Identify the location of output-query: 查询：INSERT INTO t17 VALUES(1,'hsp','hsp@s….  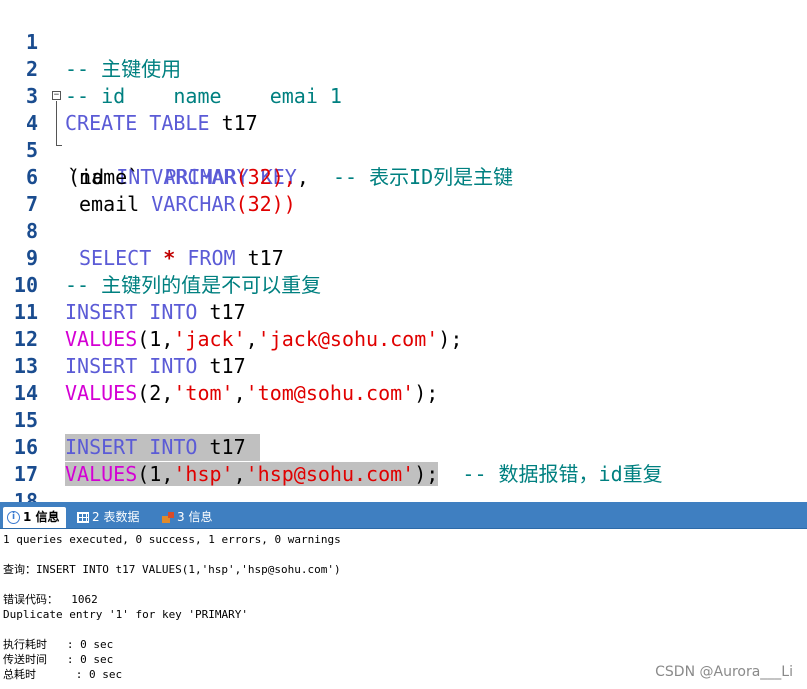
(172, 569).